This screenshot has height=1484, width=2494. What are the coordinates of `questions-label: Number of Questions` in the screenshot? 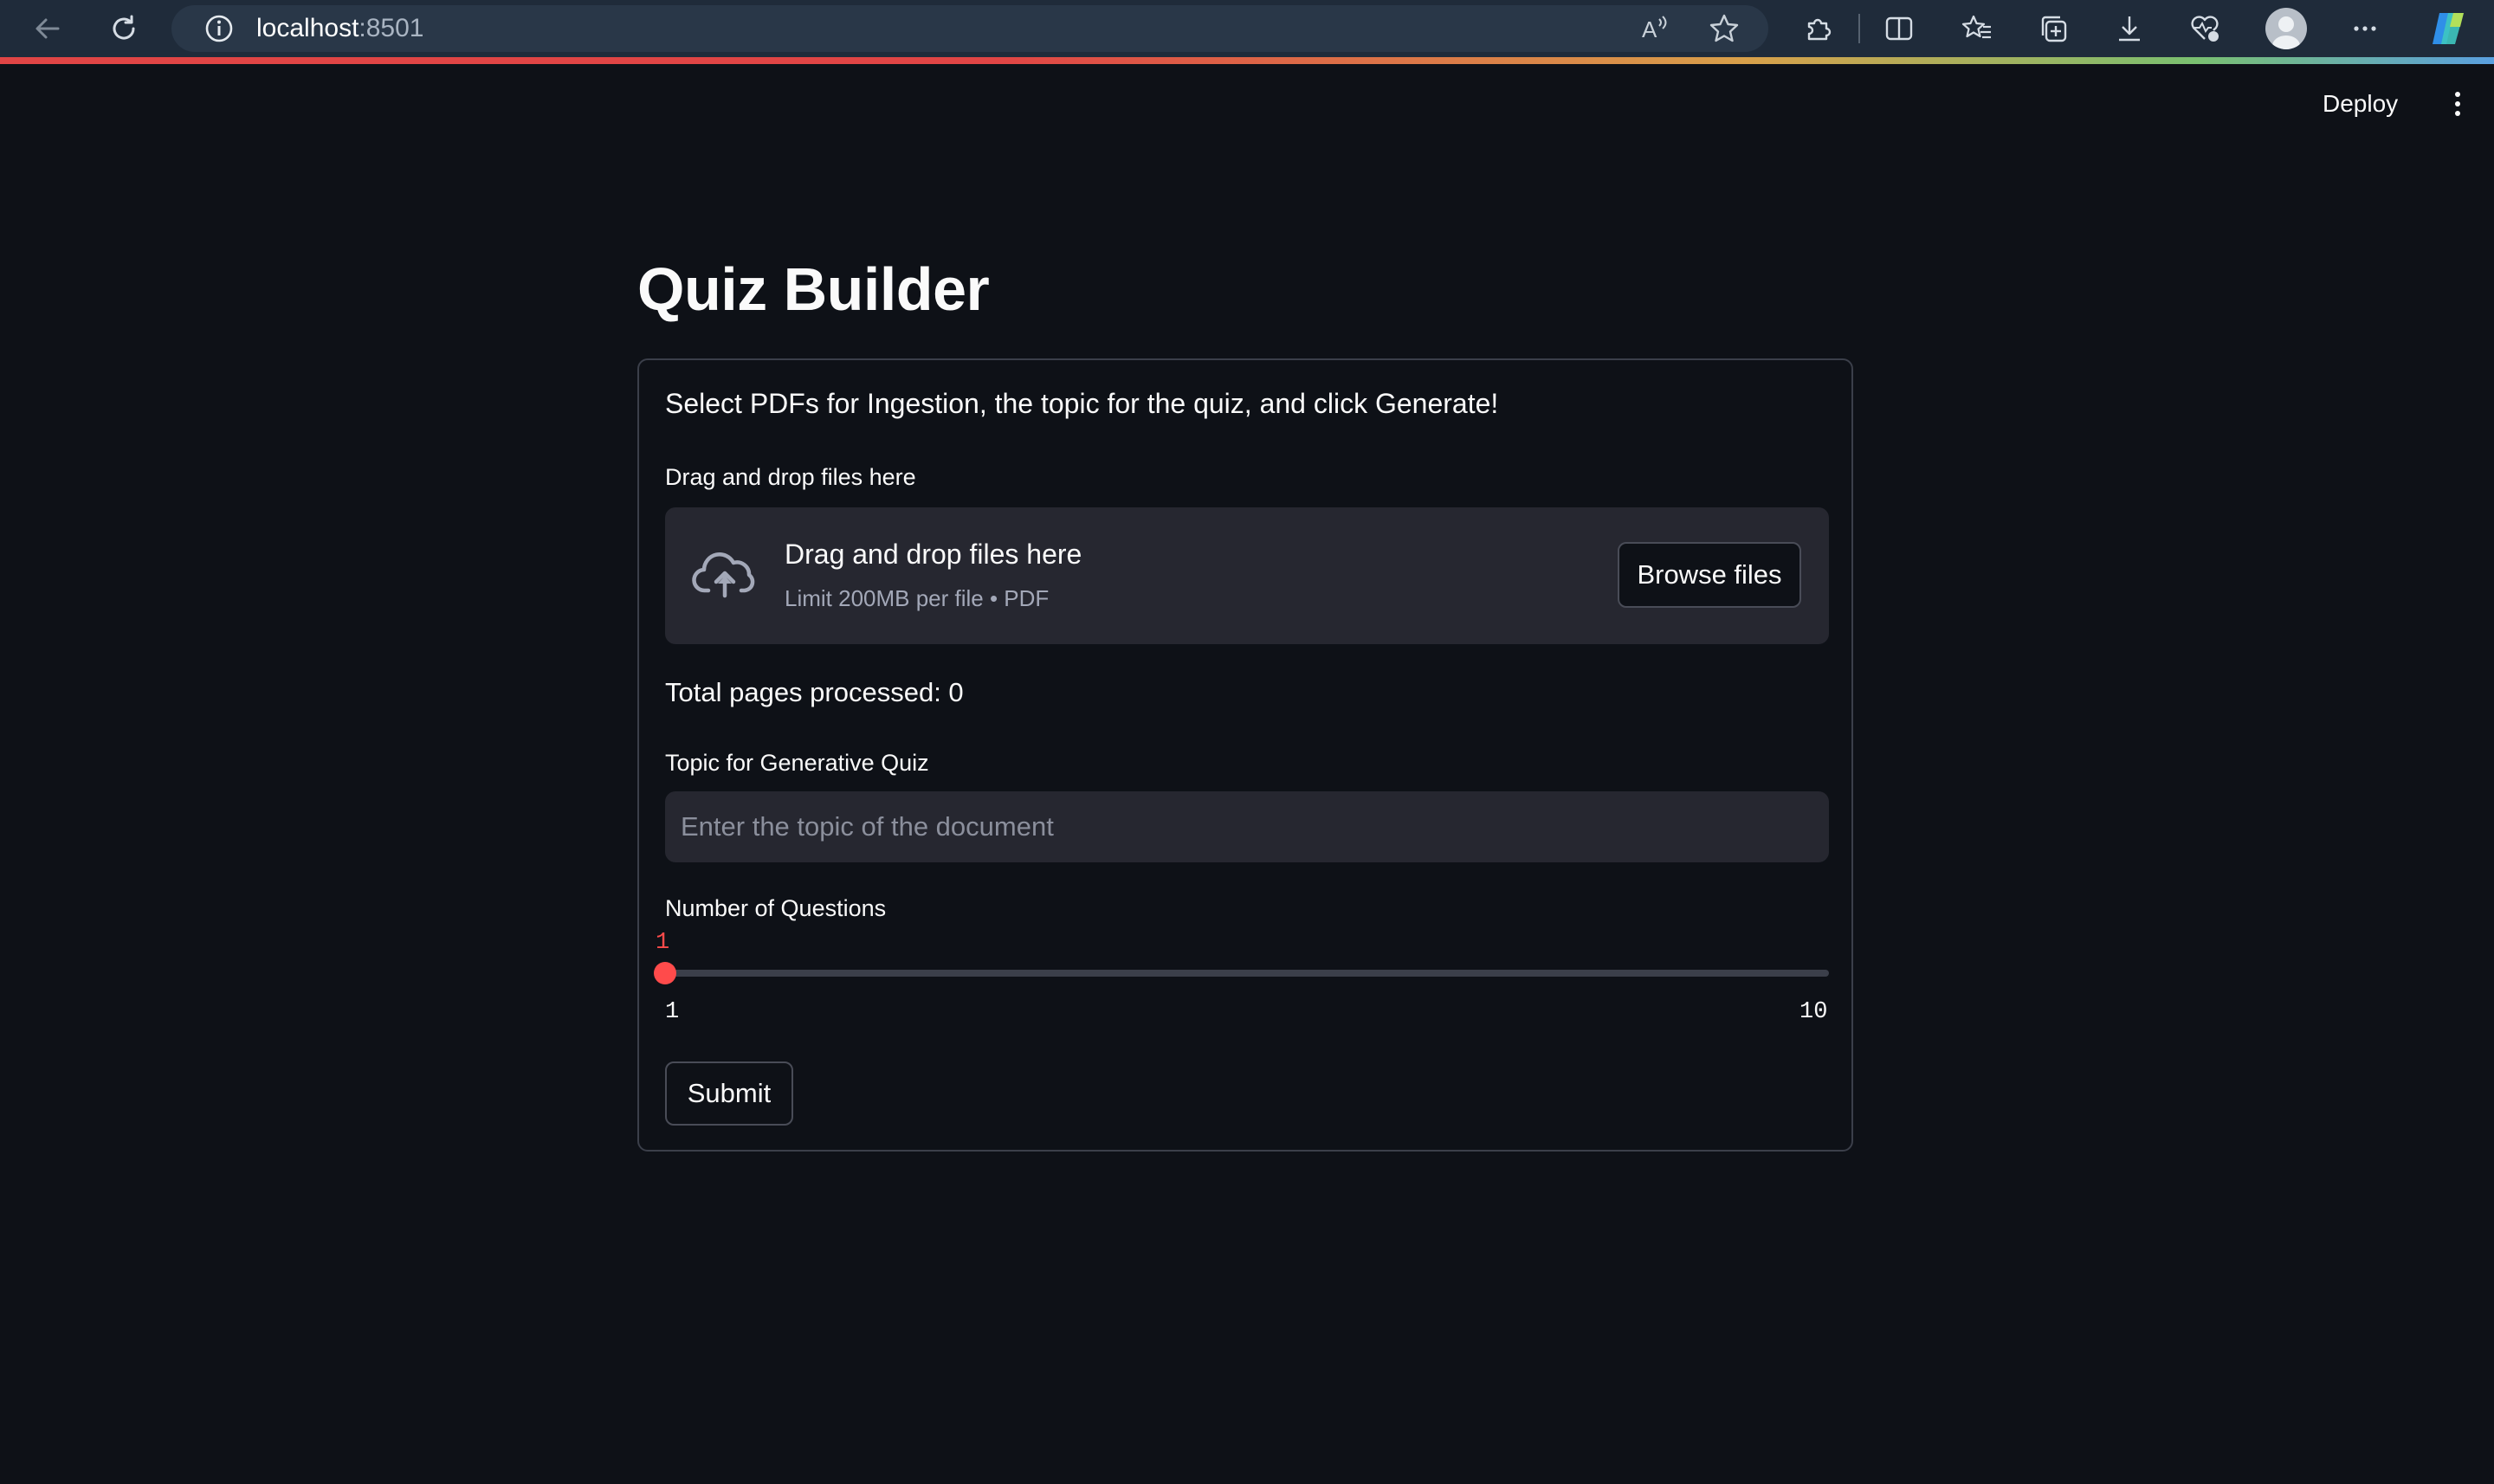 It's located at (776, 908).